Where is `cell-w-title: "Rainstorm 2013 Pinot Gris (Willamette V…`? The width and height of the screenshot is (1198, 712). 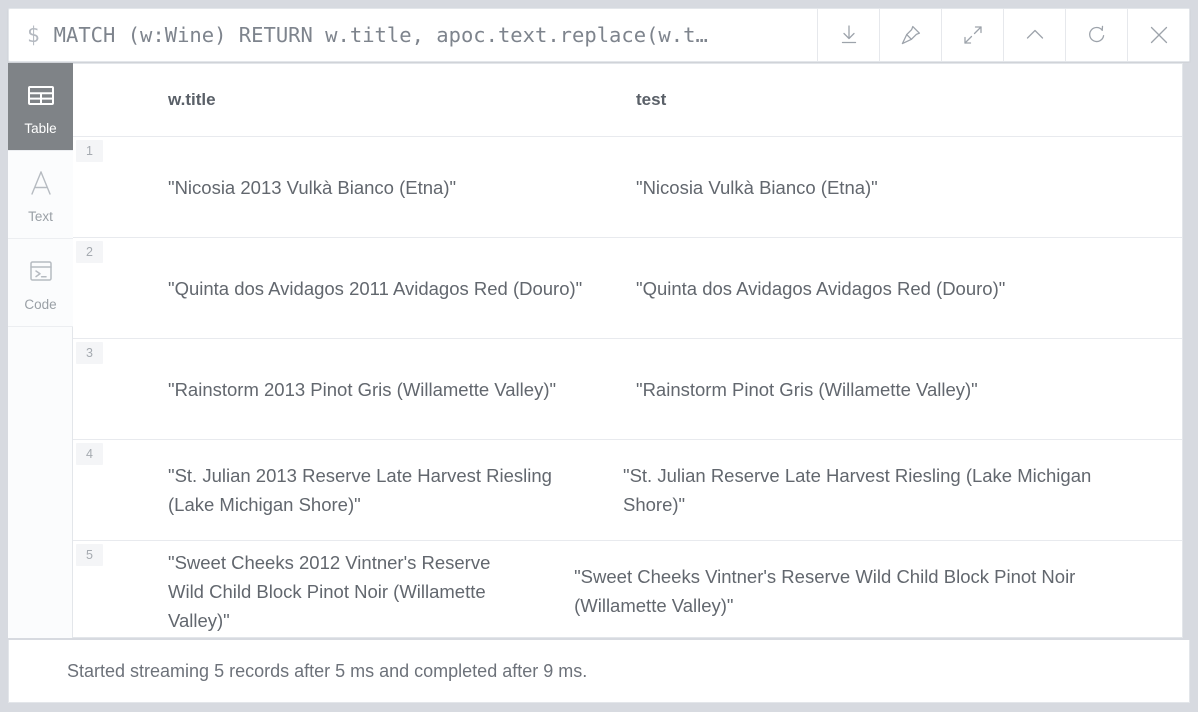 cell-w-title: "Rainstorm 2013 Pinot Gris (Willamette V… is located at coordinates (362, 389).